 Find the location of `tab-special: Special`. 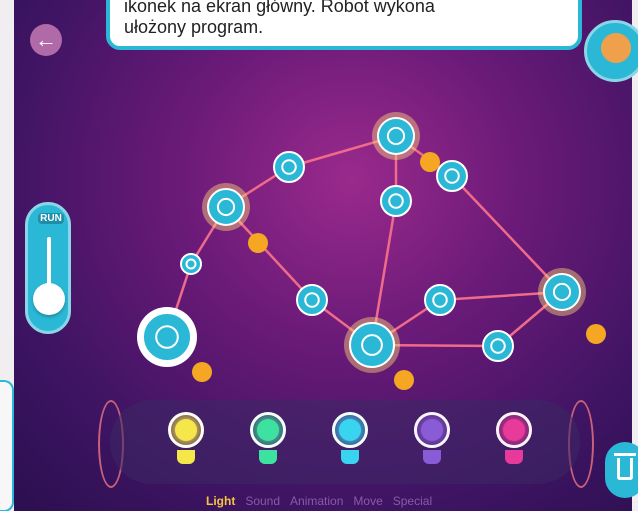

tab-special: Special is located at coordinates (412, 501).